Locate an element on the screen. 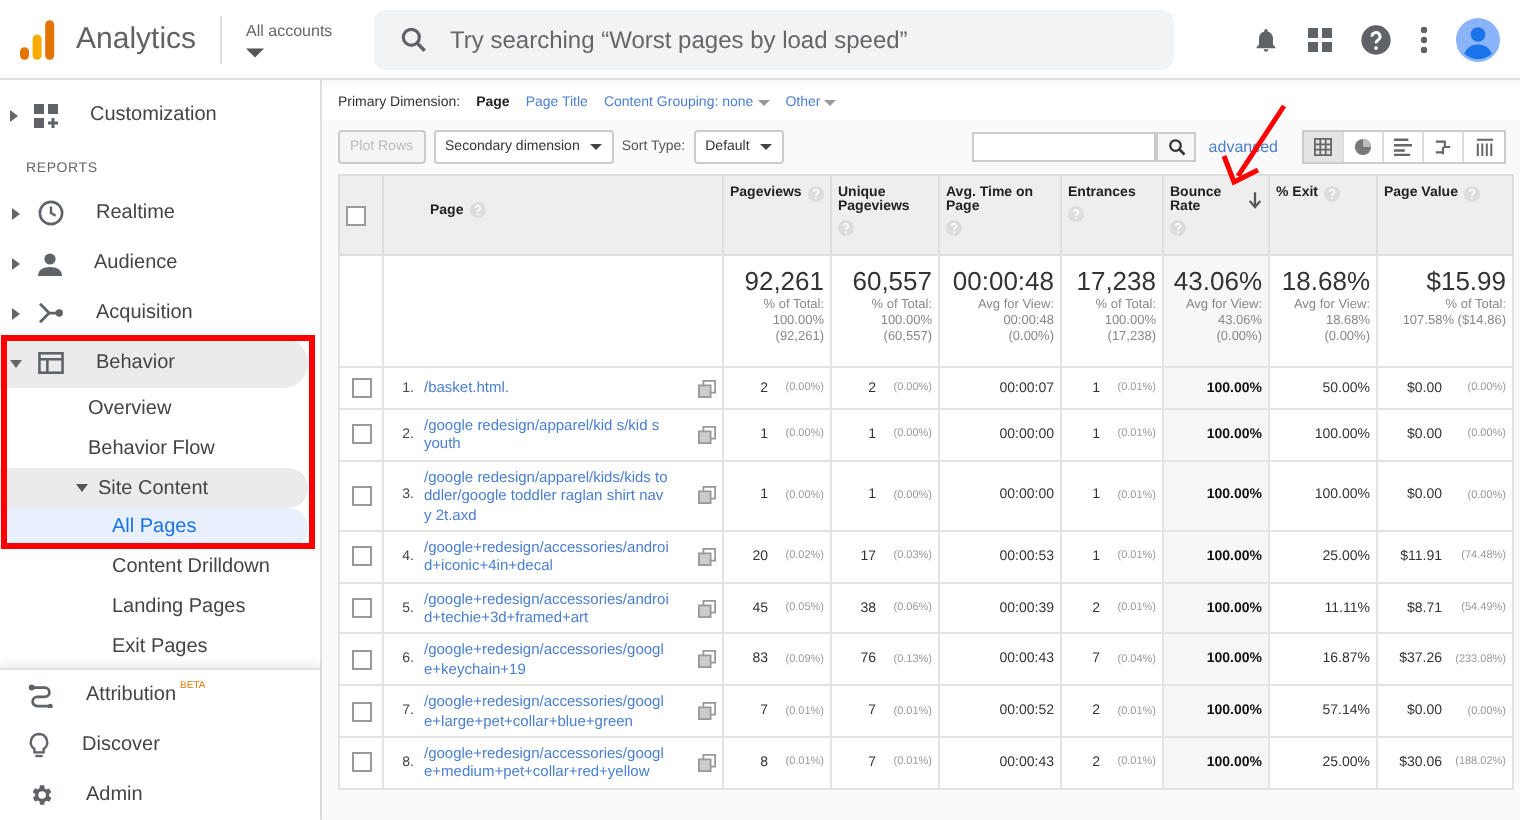 The width and height of the screenshot is (1520, 820). nav-item: Admin is located at coordinates (154, 795).